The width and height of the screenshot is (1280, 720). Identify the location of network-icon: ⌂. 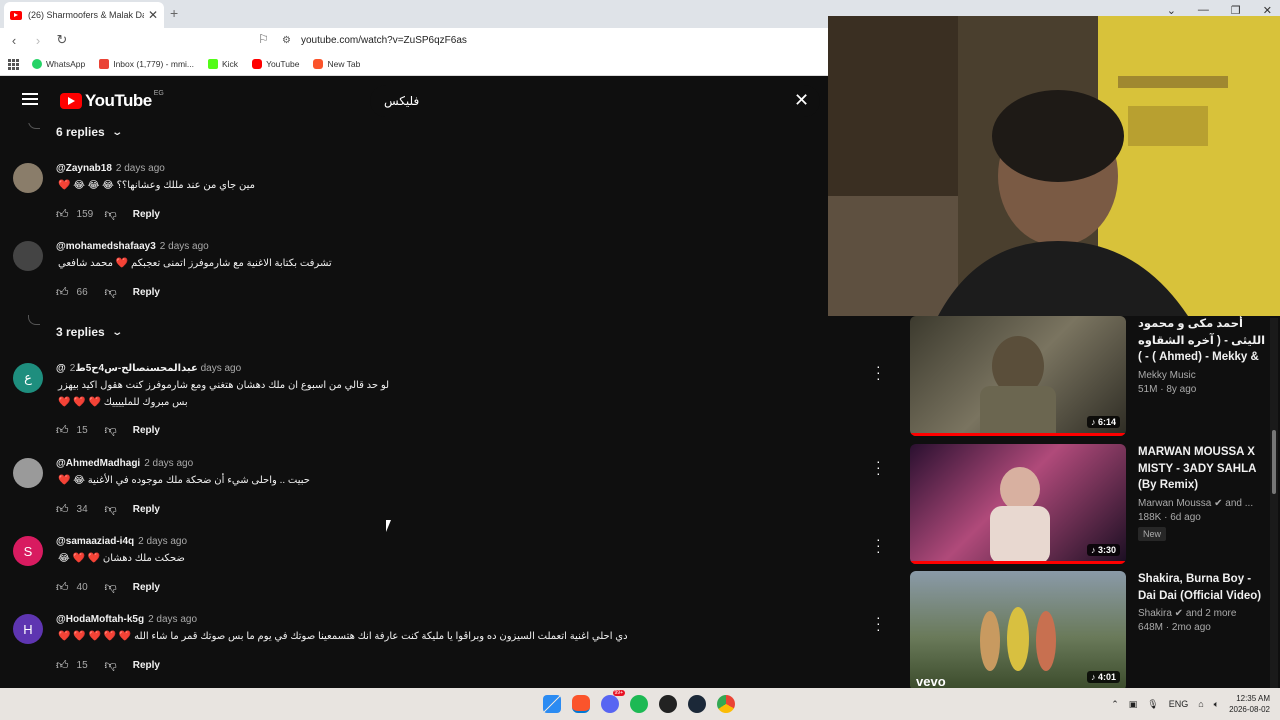
(1200, 704).